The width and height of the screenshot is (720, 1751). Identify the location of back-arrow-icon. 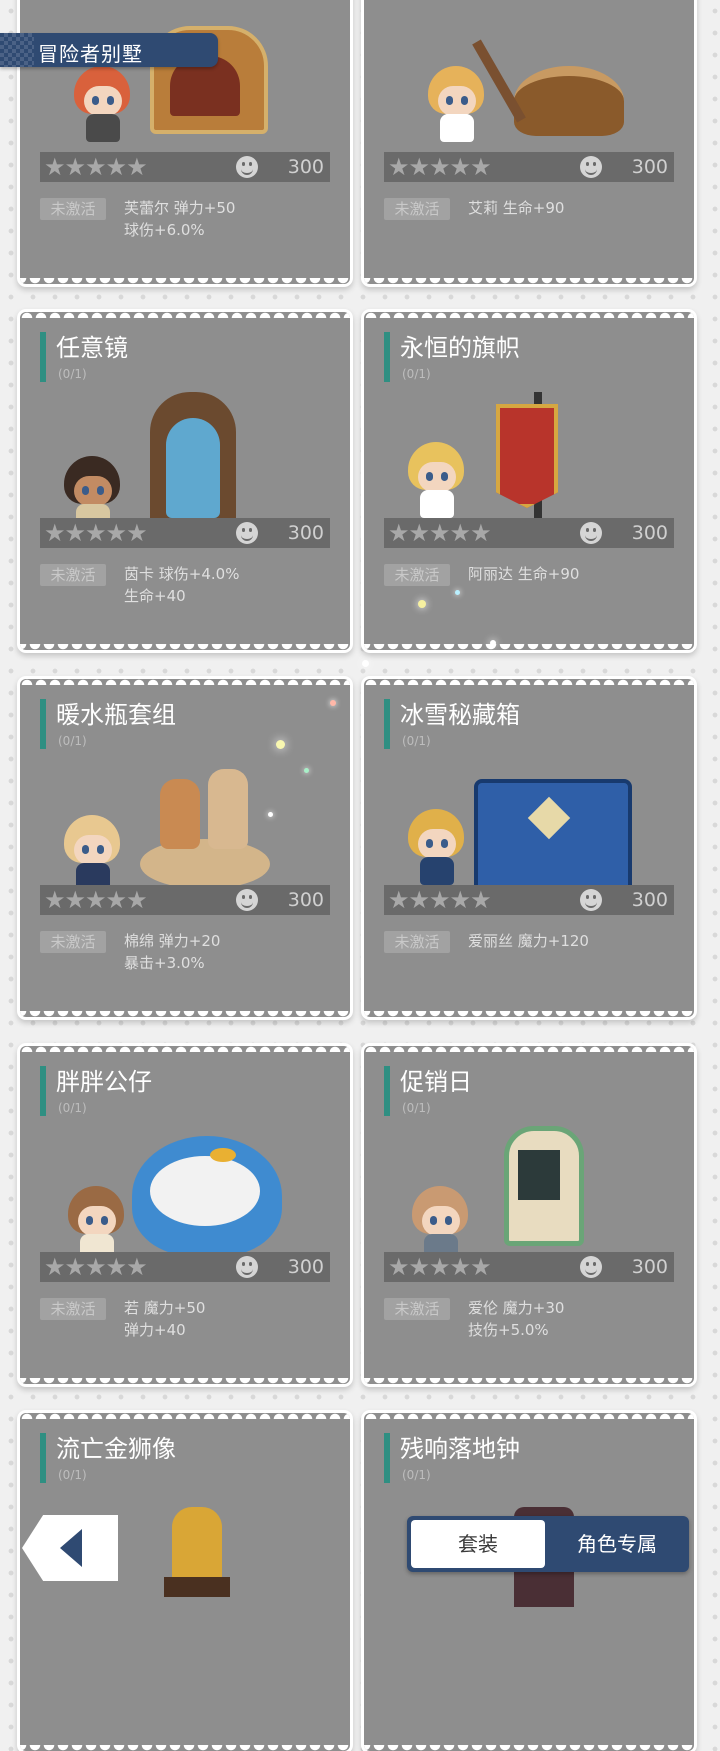
(71, 1548).